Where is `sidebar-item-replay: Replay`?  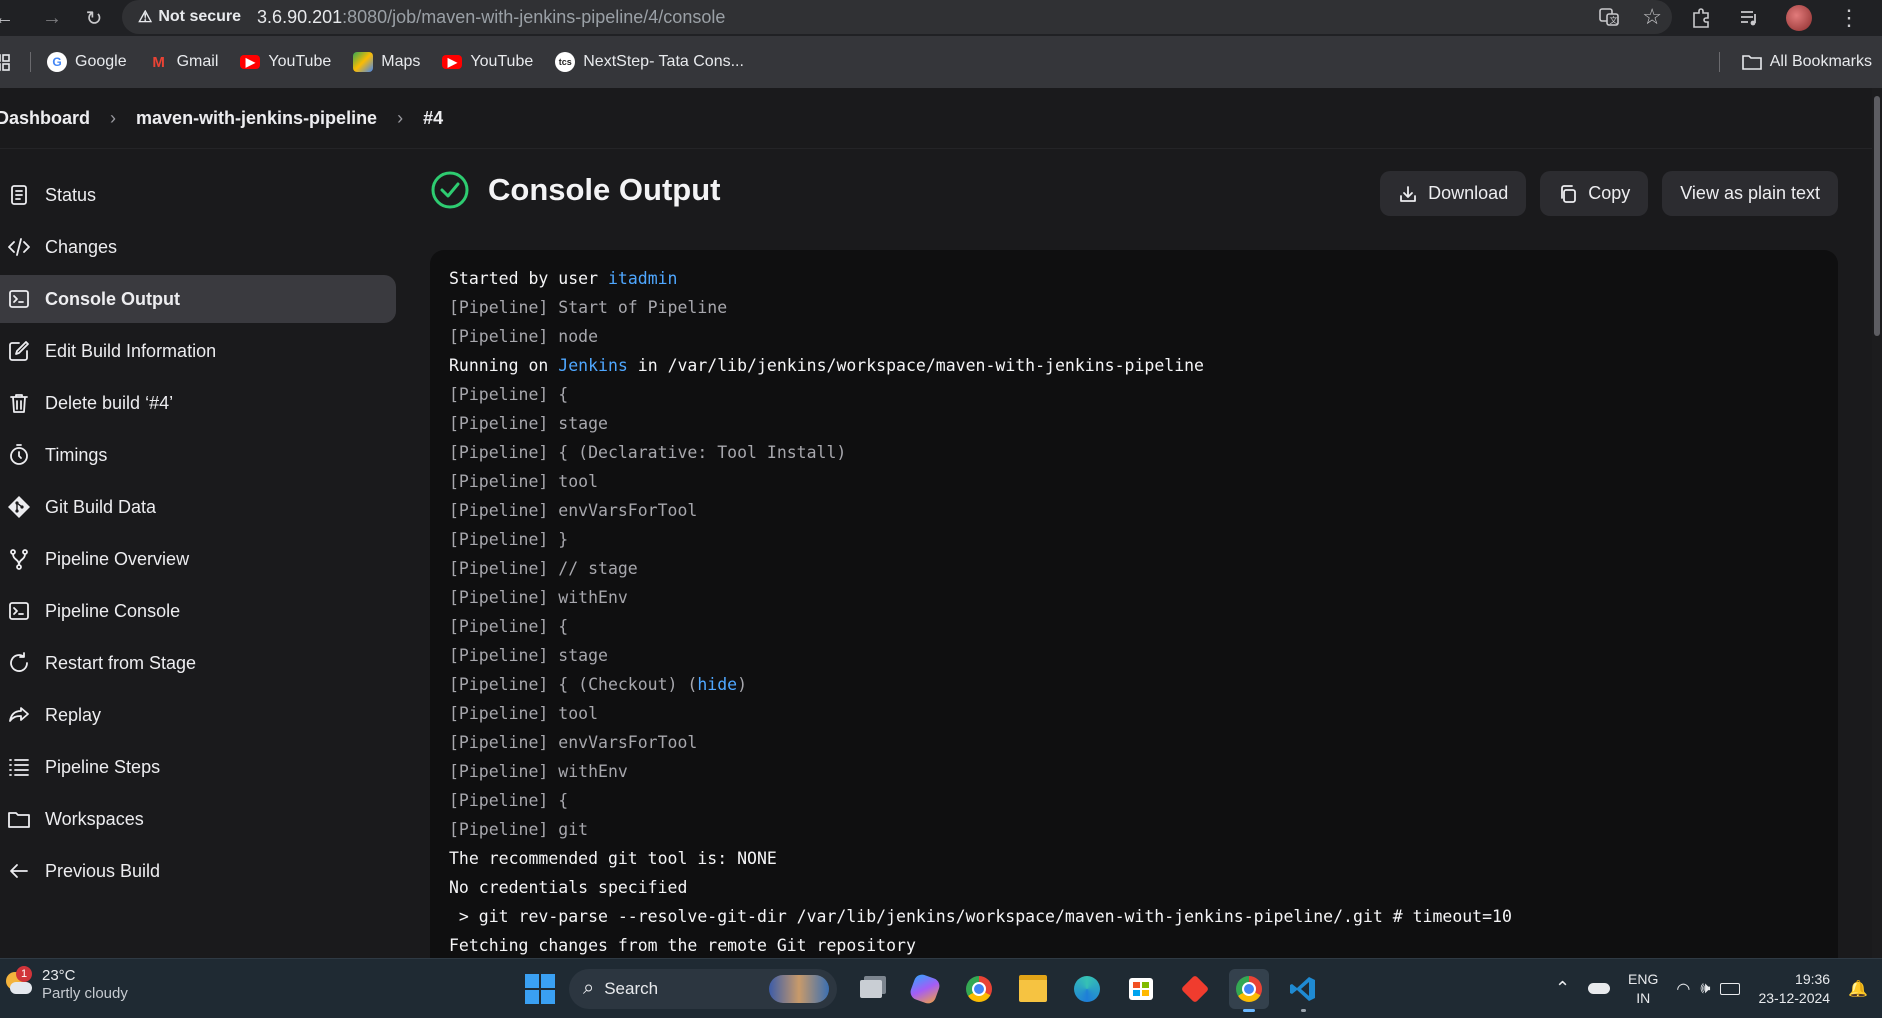 sidebar-item-replay: Replay is located at coordinates (198, 715).